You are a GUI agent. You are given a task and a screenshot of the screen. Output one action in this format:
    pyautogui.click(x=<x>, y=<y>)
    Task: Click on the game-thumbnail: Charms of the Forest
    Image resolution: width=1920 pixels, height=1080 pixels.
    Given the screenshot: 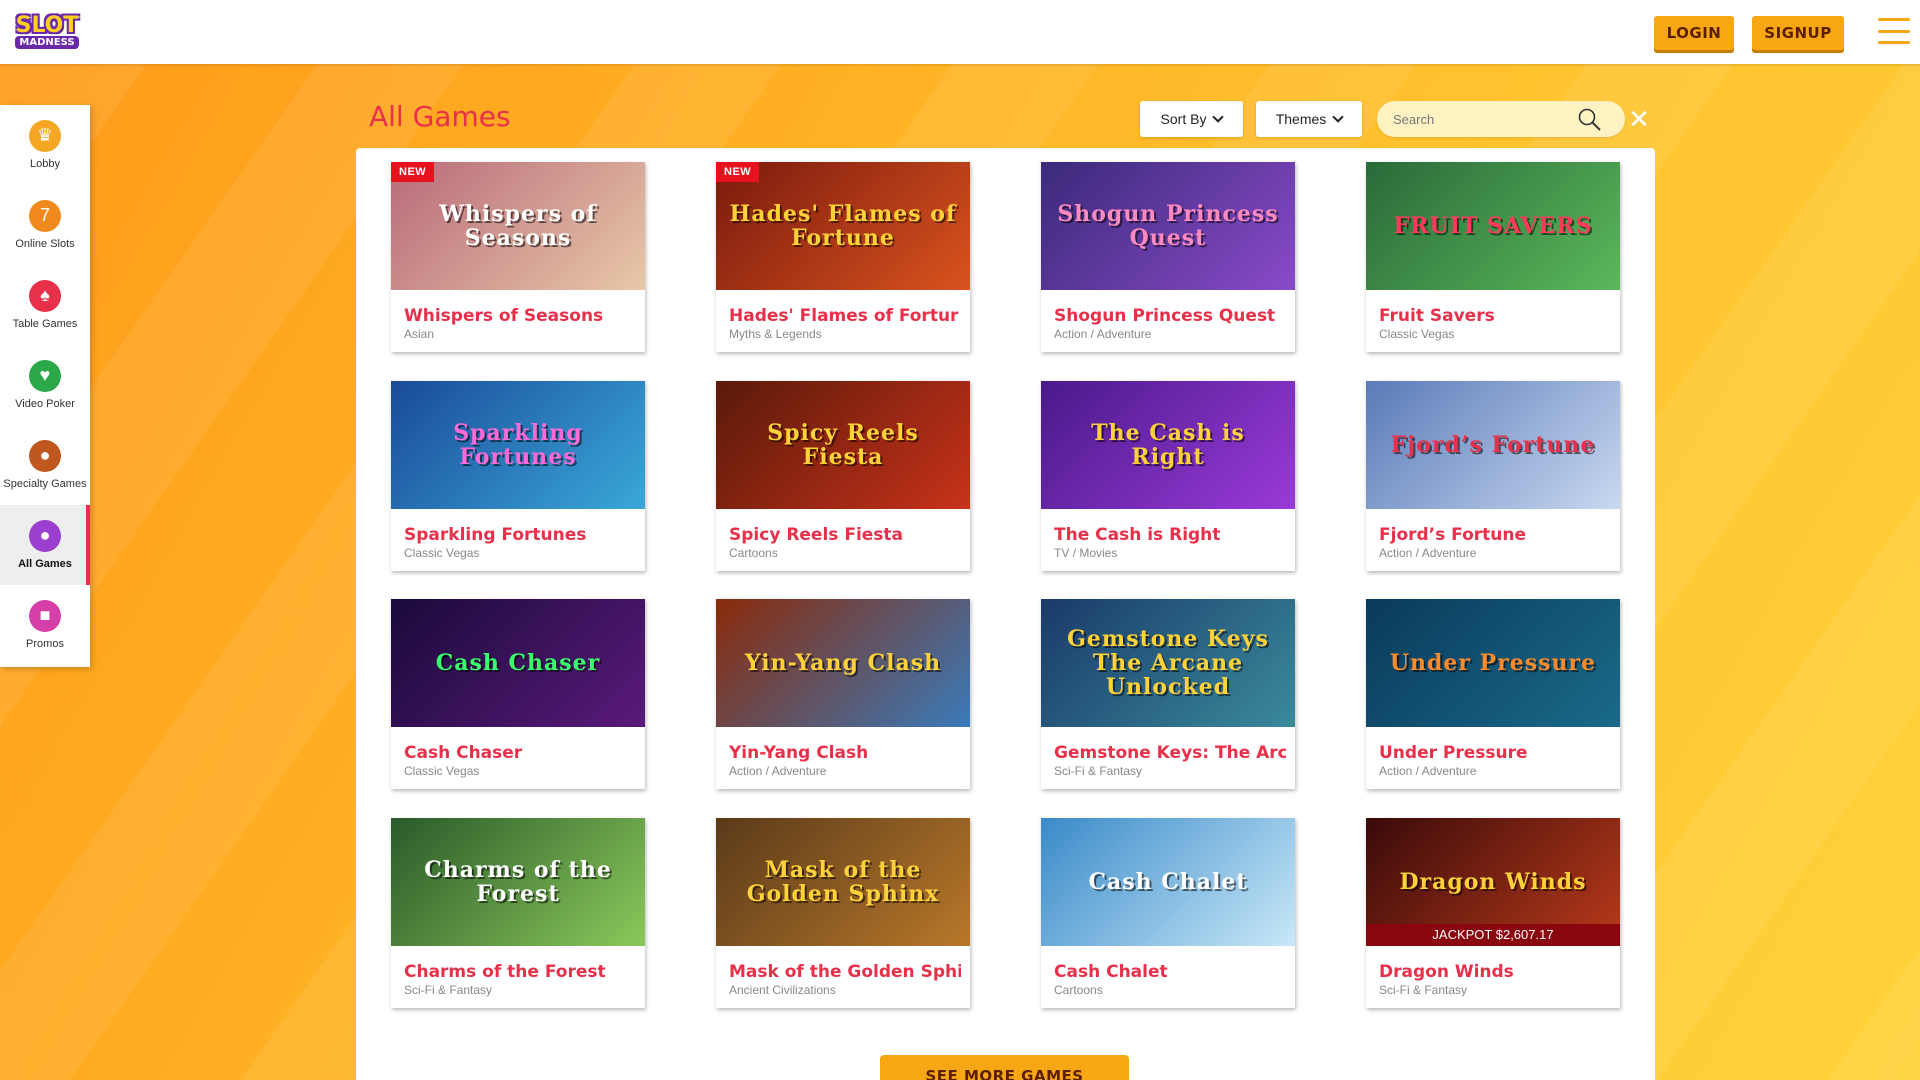 What is the action you would take?
    pyautogui.click(x=518, y=882)
    